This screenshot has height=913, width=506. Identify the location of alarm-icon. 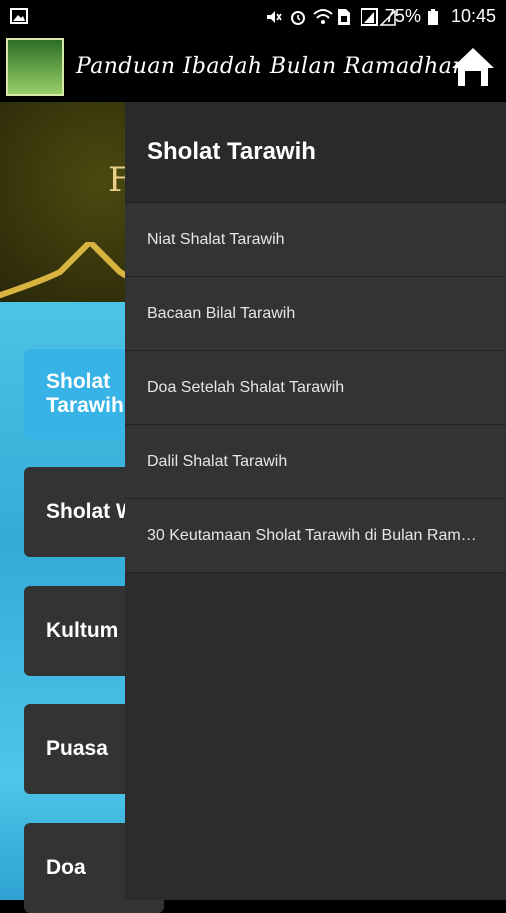
(298, 17).